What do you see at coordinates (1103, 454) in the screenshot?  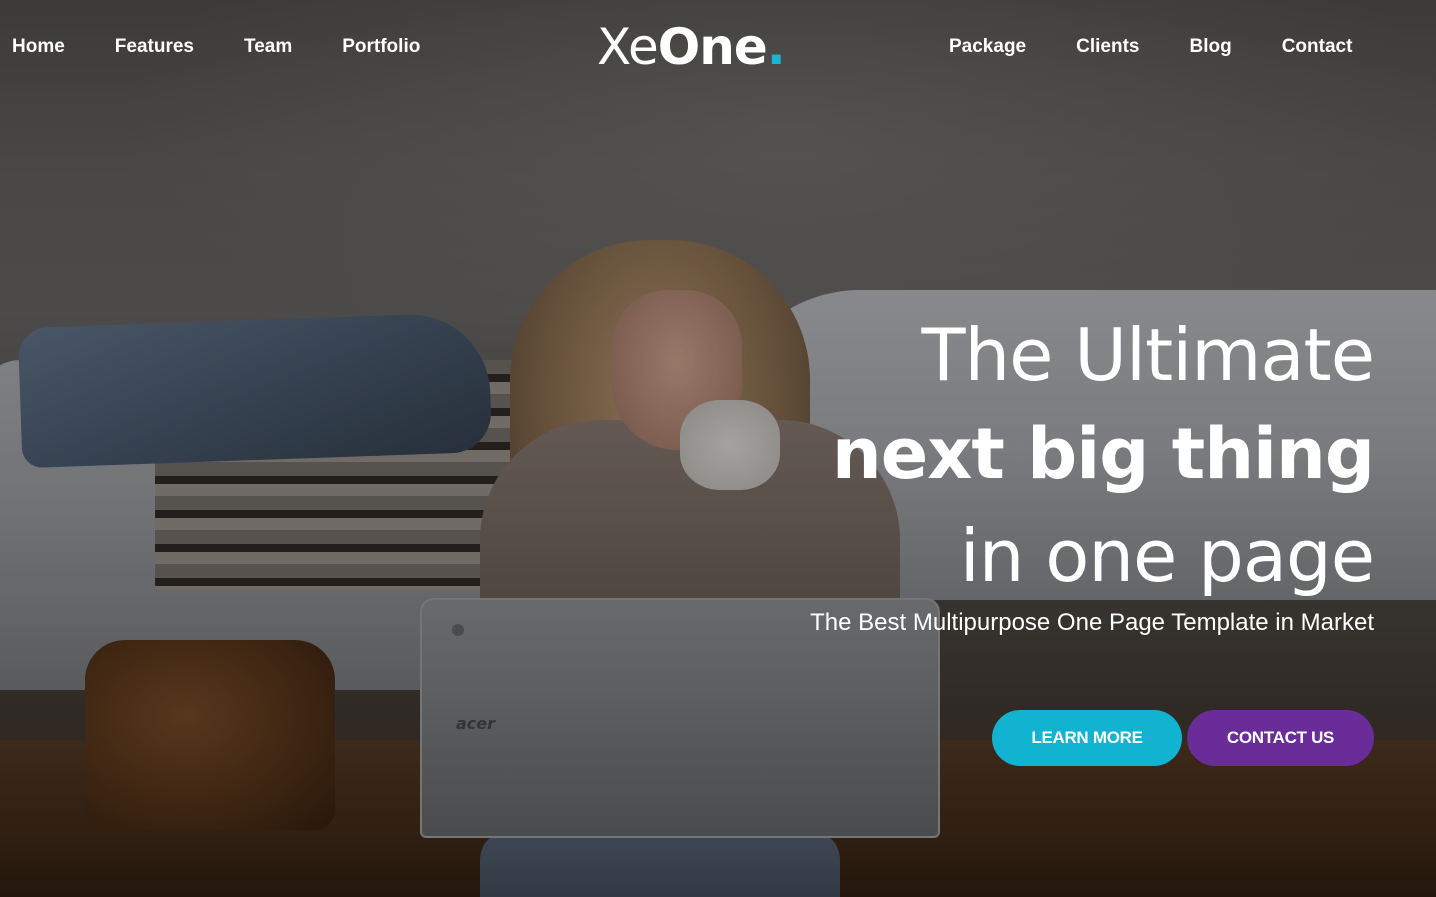 I see `headline-line-2: next big thing` at bounding box center [1103, 454].